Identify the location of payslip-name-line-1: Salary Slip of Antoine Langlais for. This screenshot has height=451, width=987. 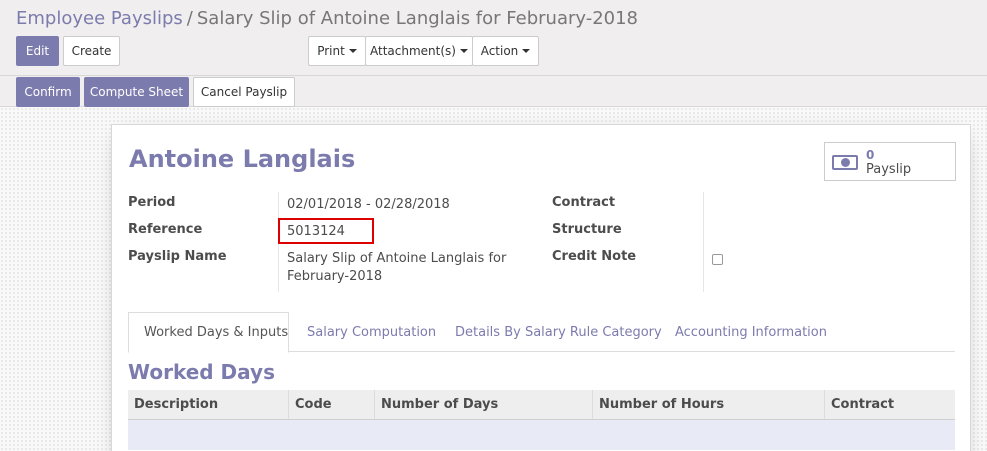
(397, 258).